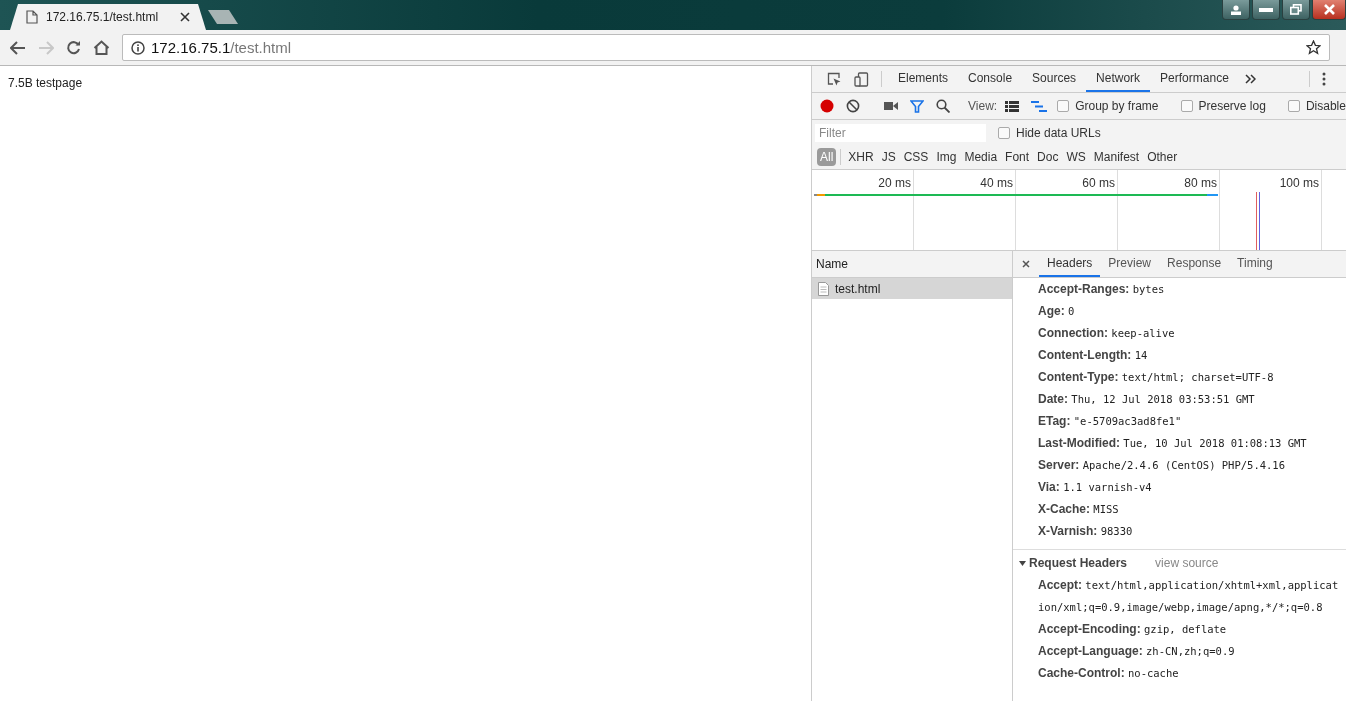  What do you see at coordinates (1173, 443) in the screenshot?
I see `header-line: Last-Modified: Tue, 10 Jul 2018 01:08:13 GMT` at bounding box center [1173, 443].